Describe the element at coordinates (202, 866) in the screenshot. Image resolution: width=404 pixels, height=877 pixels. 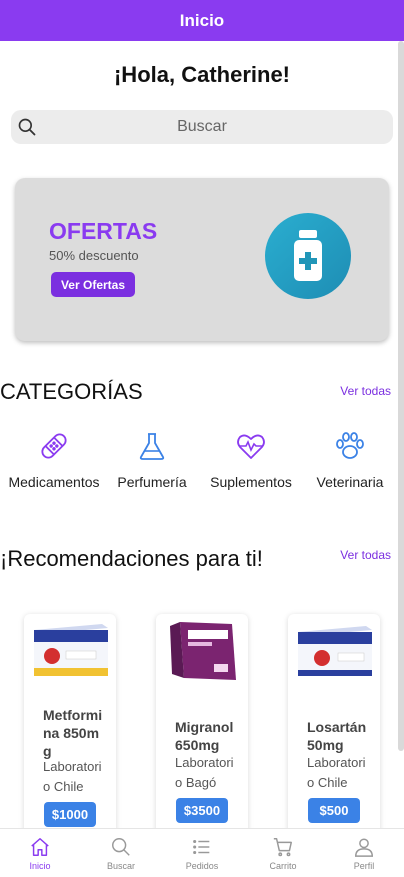
I see `tab-label: Pedidos` at that location.